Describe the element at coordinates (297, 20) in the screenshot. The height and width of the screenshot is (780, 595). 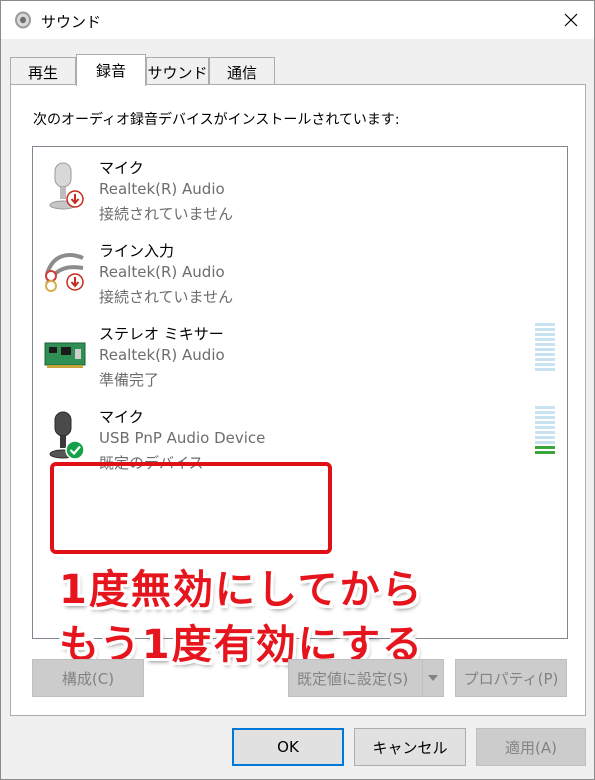
I see `title-bar: サウンド` at that location.